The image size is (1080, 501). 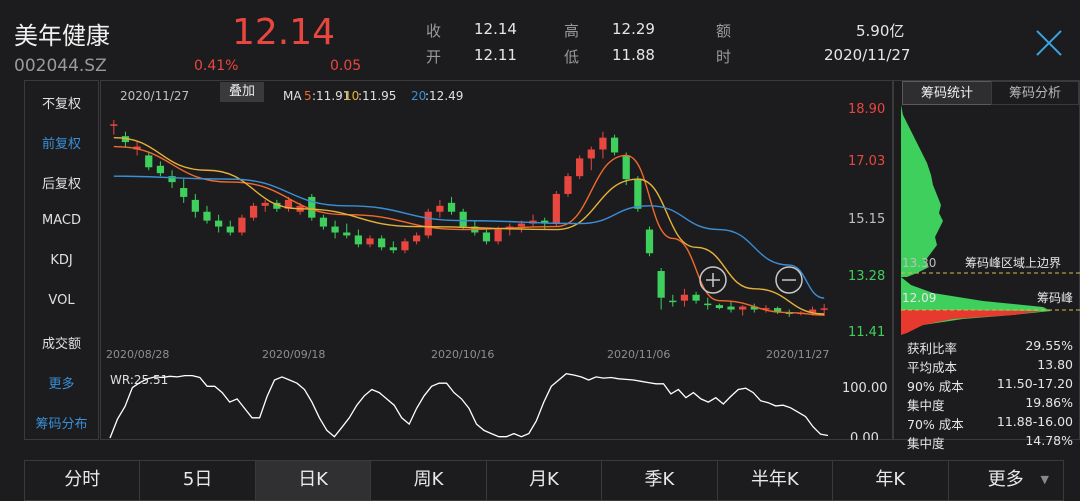 I want to click on stock-name: 美年健康, so click(x=62, y=36).